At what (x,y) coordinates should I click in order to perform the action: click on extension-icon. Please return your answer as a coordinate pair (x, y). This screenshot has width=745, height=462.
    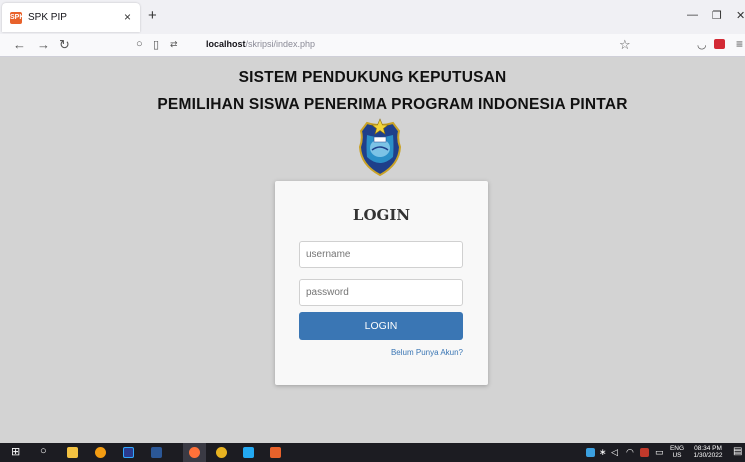
    Looking at the image, I should click on (719, 44).